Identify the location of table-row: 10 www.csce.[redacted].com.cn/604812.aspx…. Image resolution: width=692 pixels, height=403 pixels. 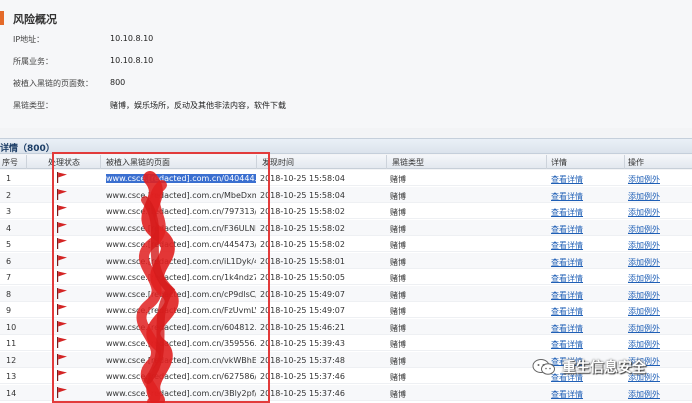
(346, 326).